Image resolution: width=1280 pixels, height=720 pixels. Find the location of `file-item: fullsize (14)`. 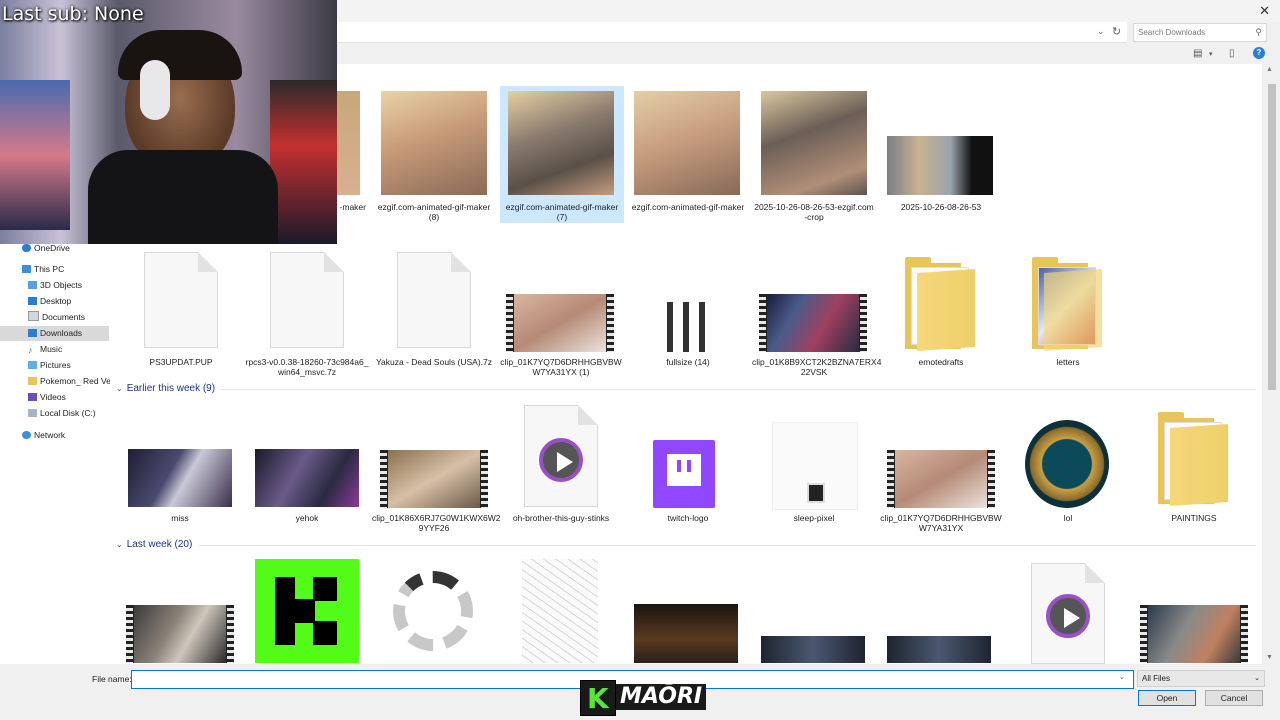

file-item: fullsize (14) is located at coordinates (688, 312).